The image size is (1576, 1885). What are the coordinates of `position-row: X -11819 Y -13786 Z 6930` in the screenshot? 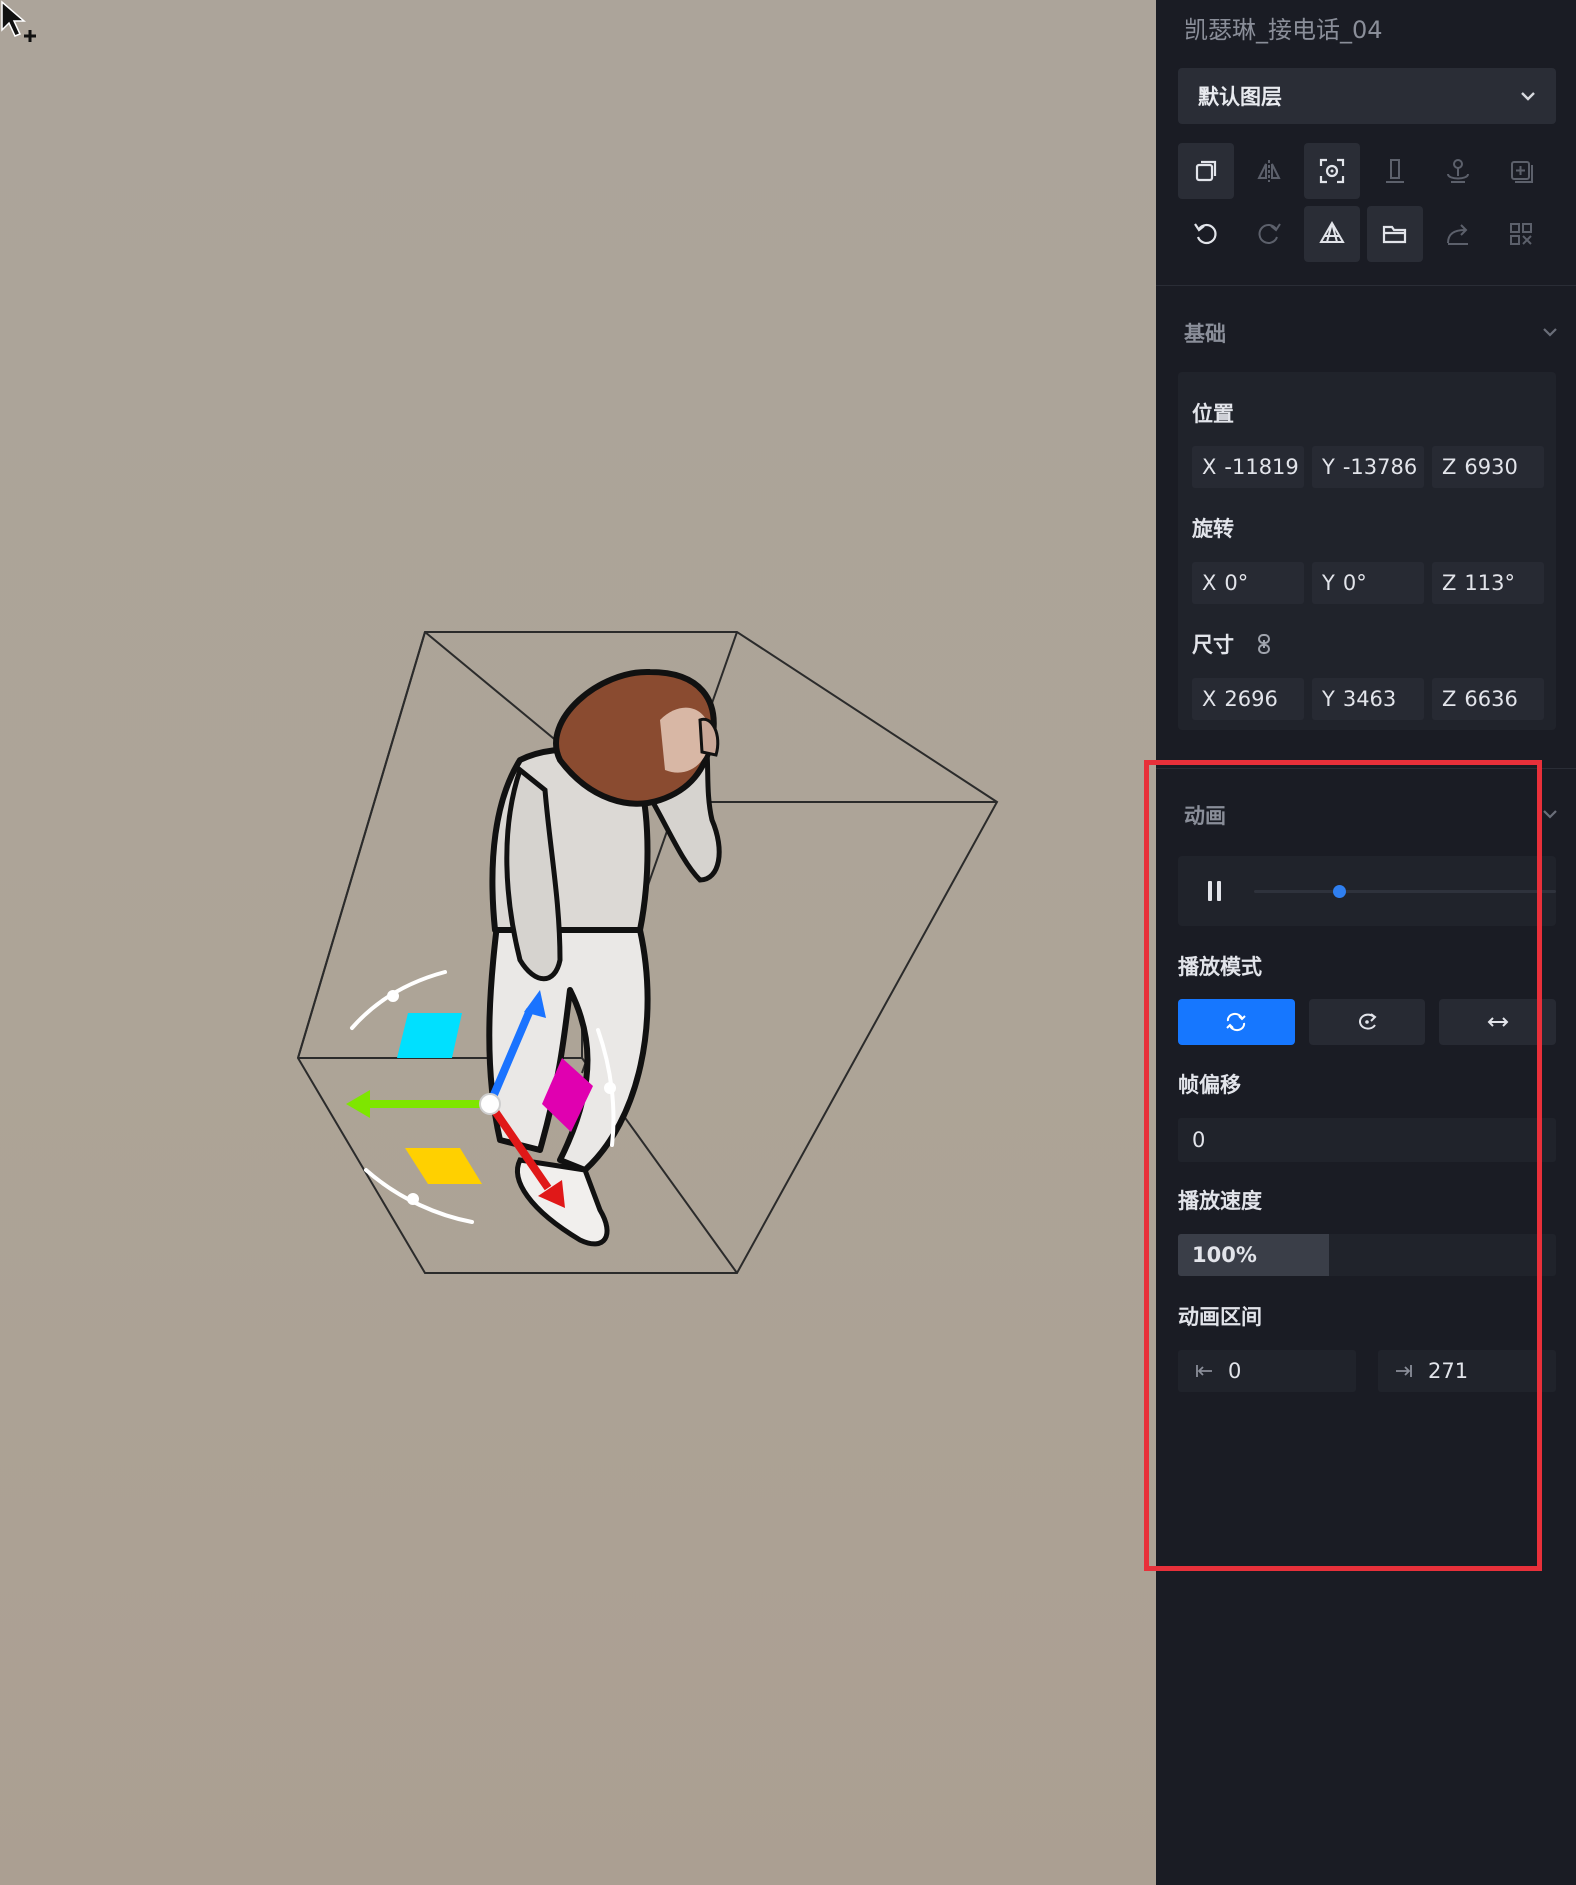 It's located at (1368, 467).